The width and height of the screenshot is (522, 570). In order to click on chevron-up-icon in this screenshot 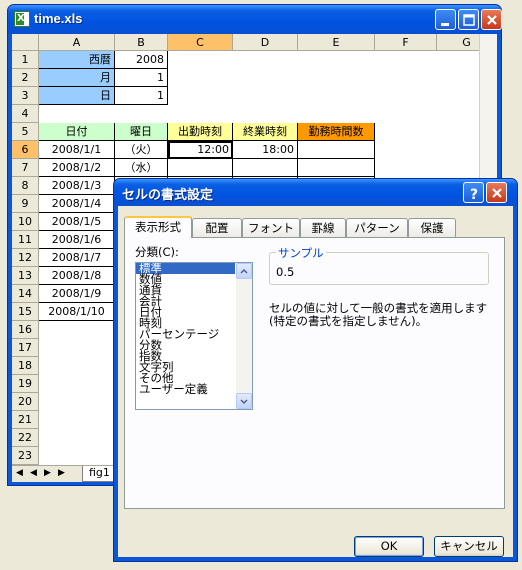, I will do `click(244, 271)`.